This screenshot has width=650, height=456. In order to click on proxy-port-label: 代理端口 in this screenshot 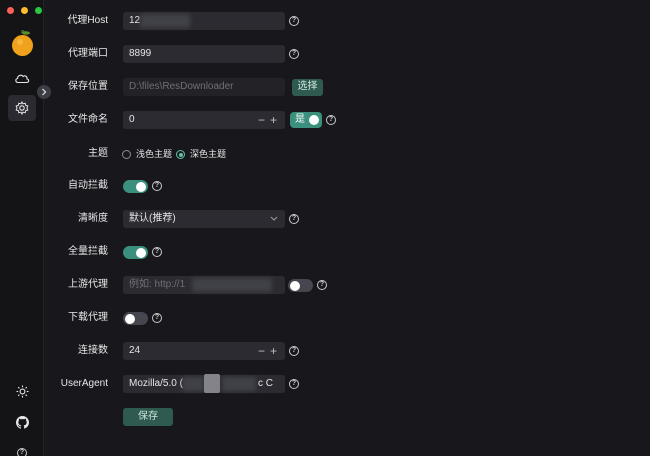, I will do `click(88, 53)`.